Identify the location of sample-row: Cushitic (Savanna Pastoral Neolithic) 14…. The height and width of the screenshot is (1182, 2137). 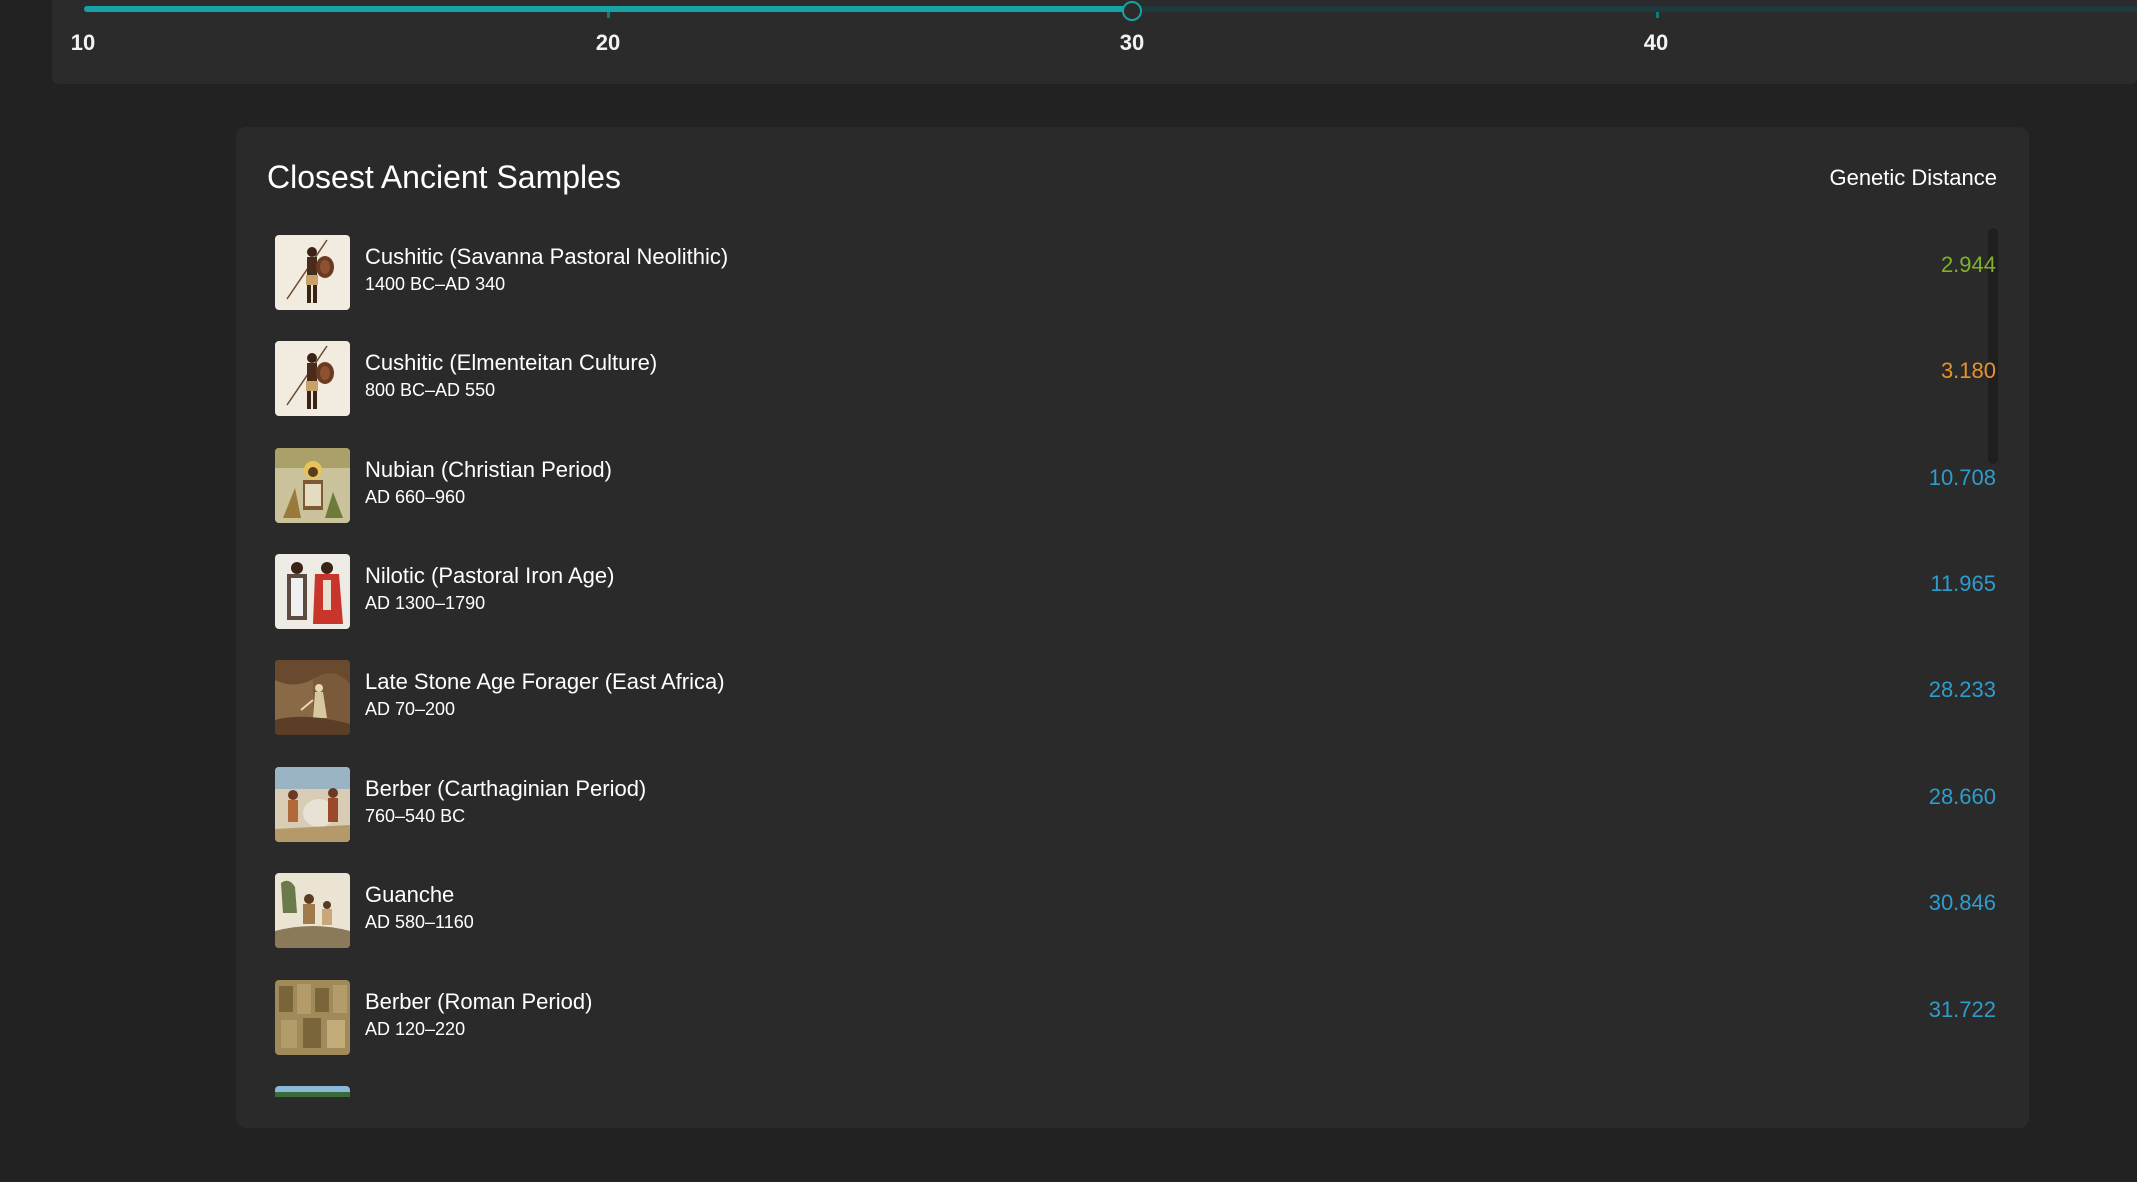
(1116, 280).